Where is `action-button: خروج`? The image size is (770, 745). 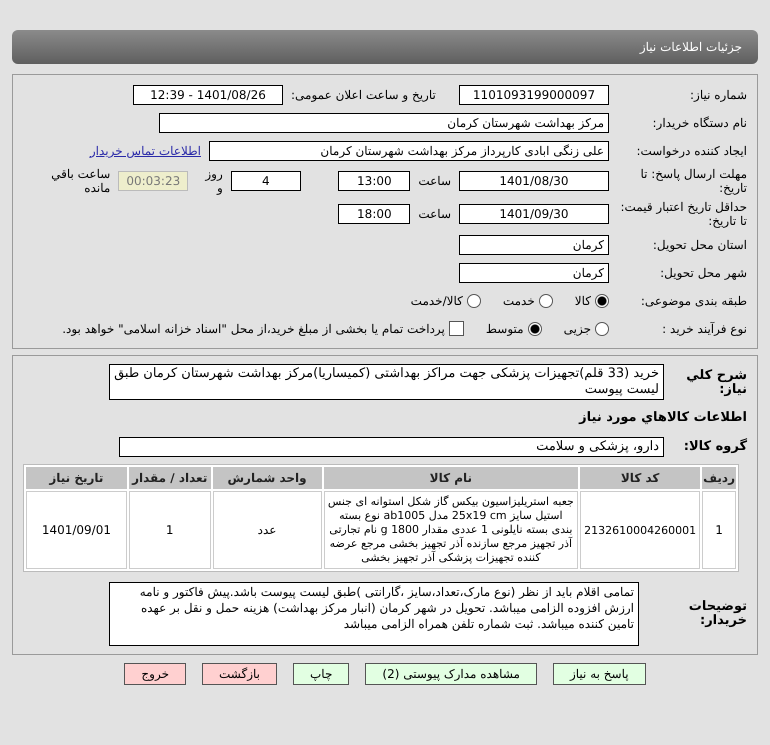
action-button: خروج is located at coordinates (155, 674).